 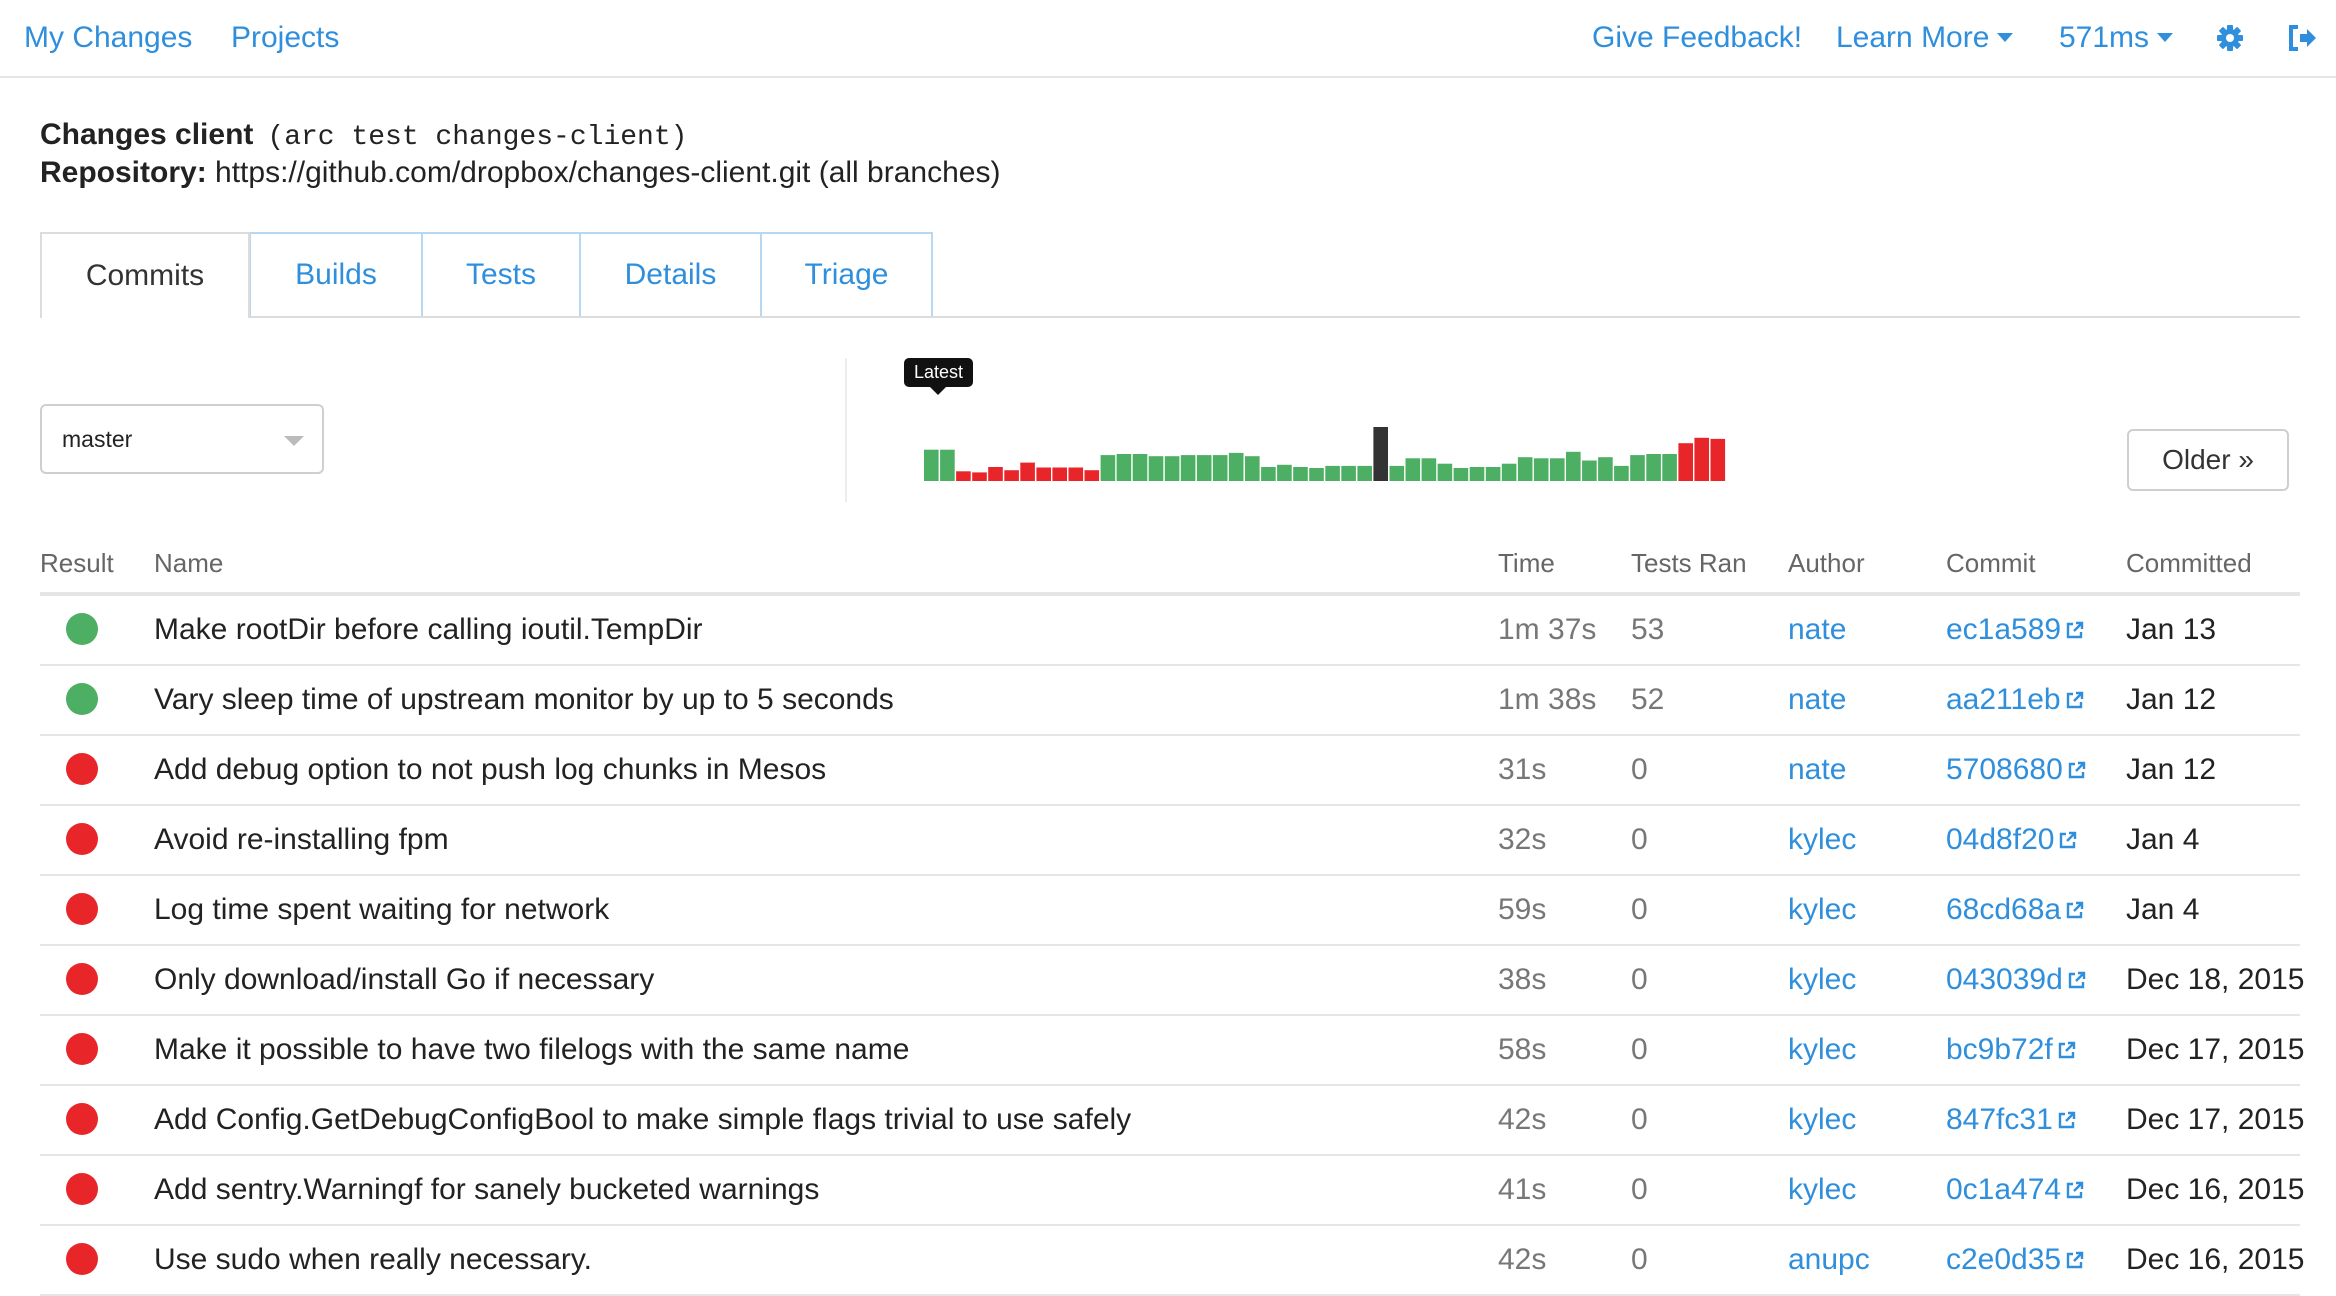 I want to click on col-committed: Committed, so click(x=2189, y=563).